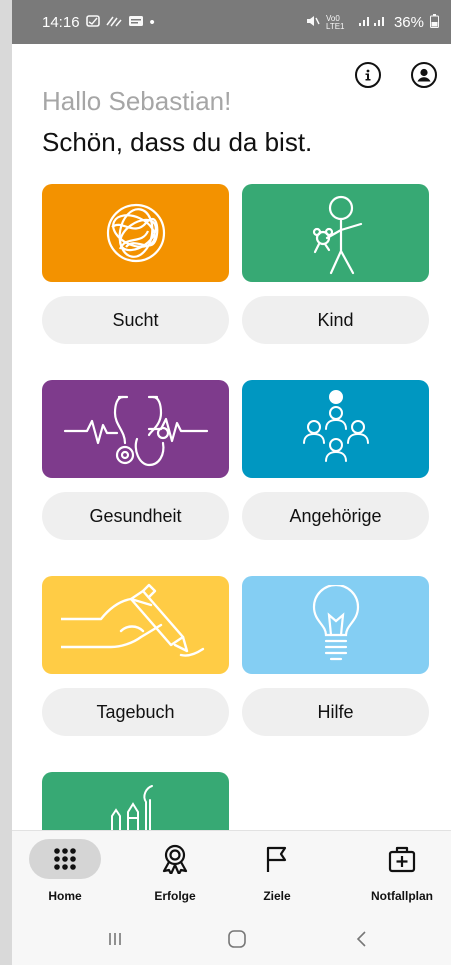  What do you see at coordinates (113, 22) in the screenshot?
I see `wifi-calling-icon` at bounding box center [113, 22].